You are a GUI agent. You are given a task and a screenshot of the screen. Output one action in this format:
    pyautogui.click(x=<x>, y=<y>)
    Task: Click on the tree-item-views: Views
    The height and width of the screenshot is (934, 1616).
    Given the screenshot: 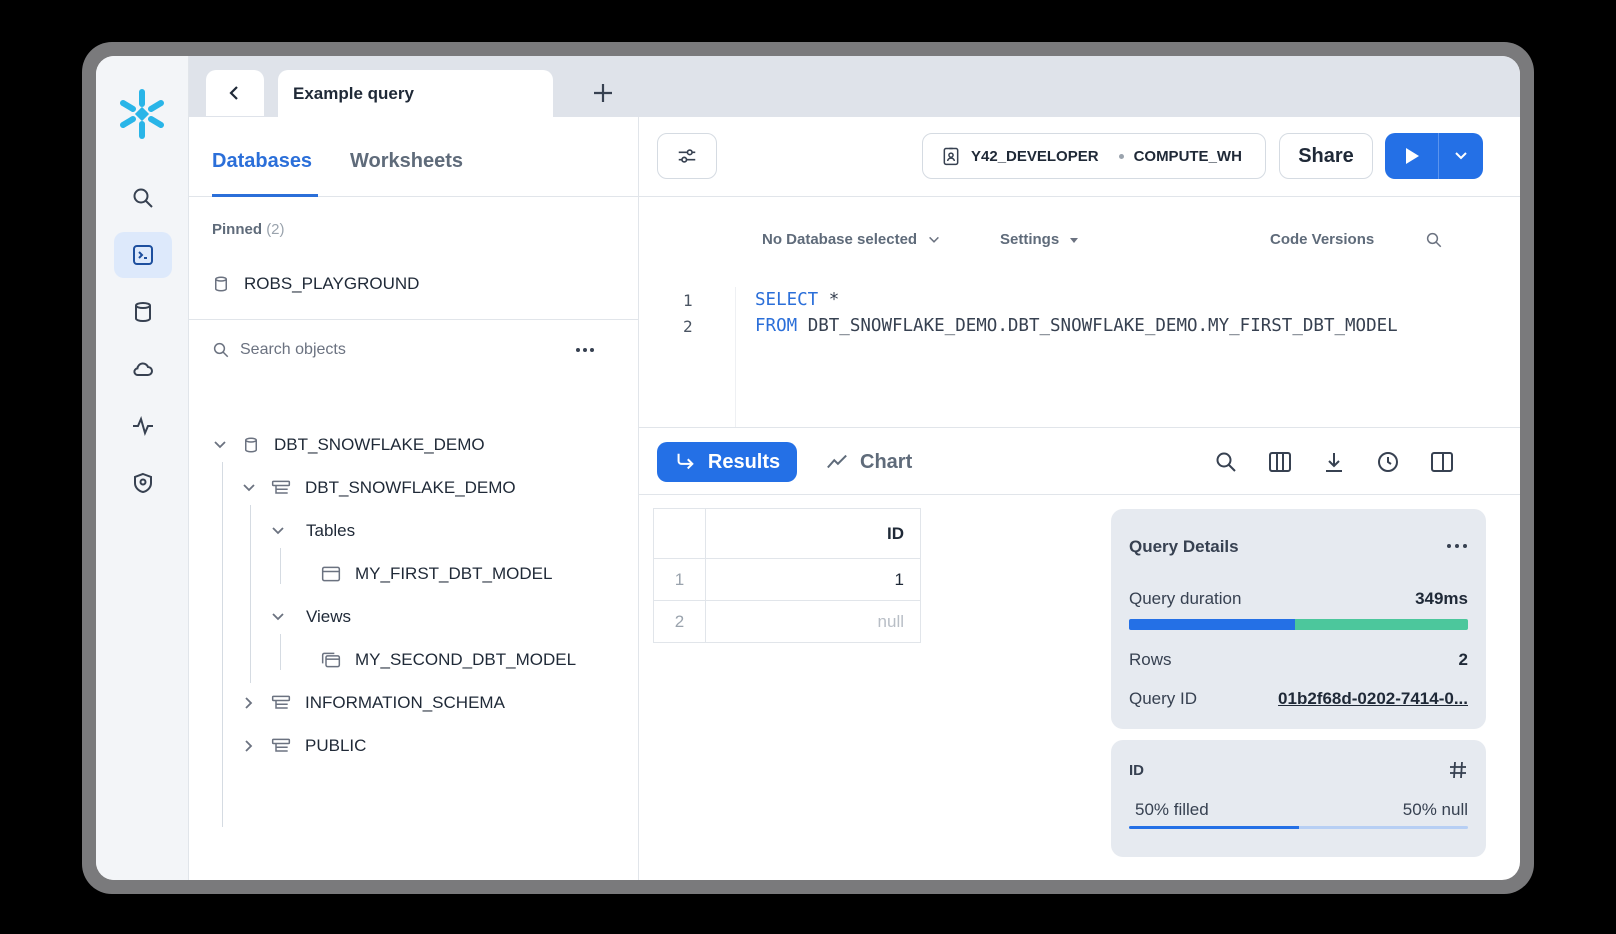 What is the action you would take?
    pyautogui.click(x=310, y=617)
    